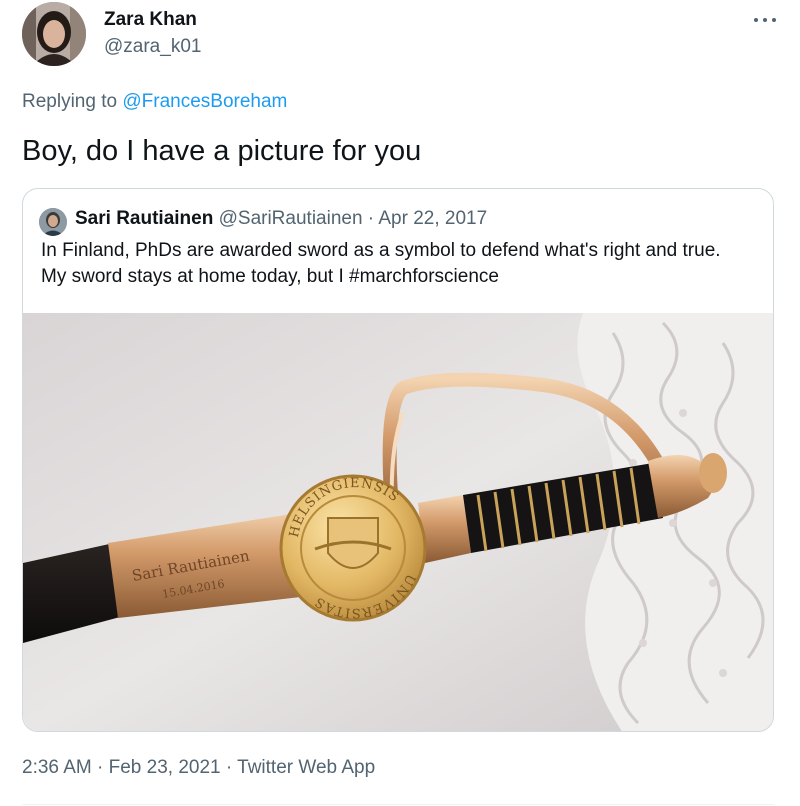  Describe the element at coordinates (144, 218) in the screenshot. I see `quoted-author-name: Sari Rautiainen` at that location.